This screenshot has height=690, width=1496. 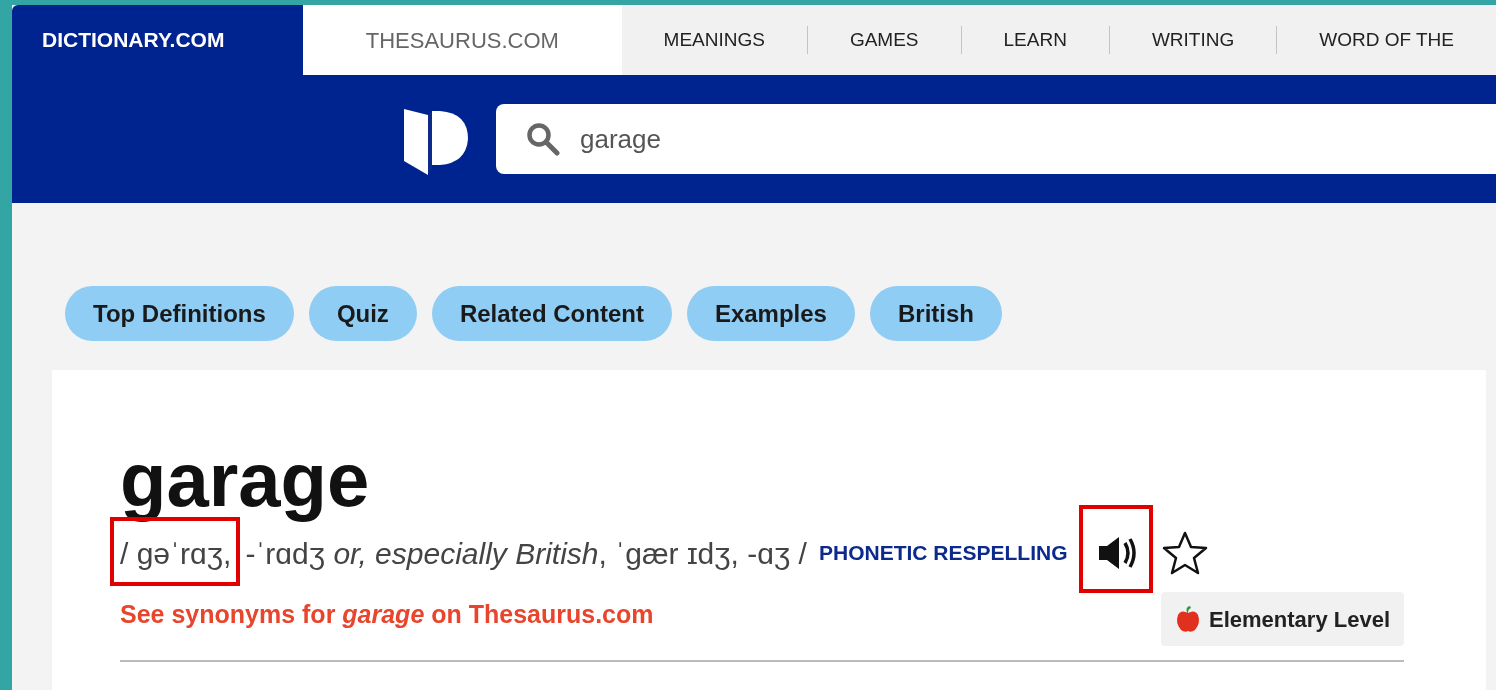 I want to click on apple-icon, so click(x=1188, y=619).